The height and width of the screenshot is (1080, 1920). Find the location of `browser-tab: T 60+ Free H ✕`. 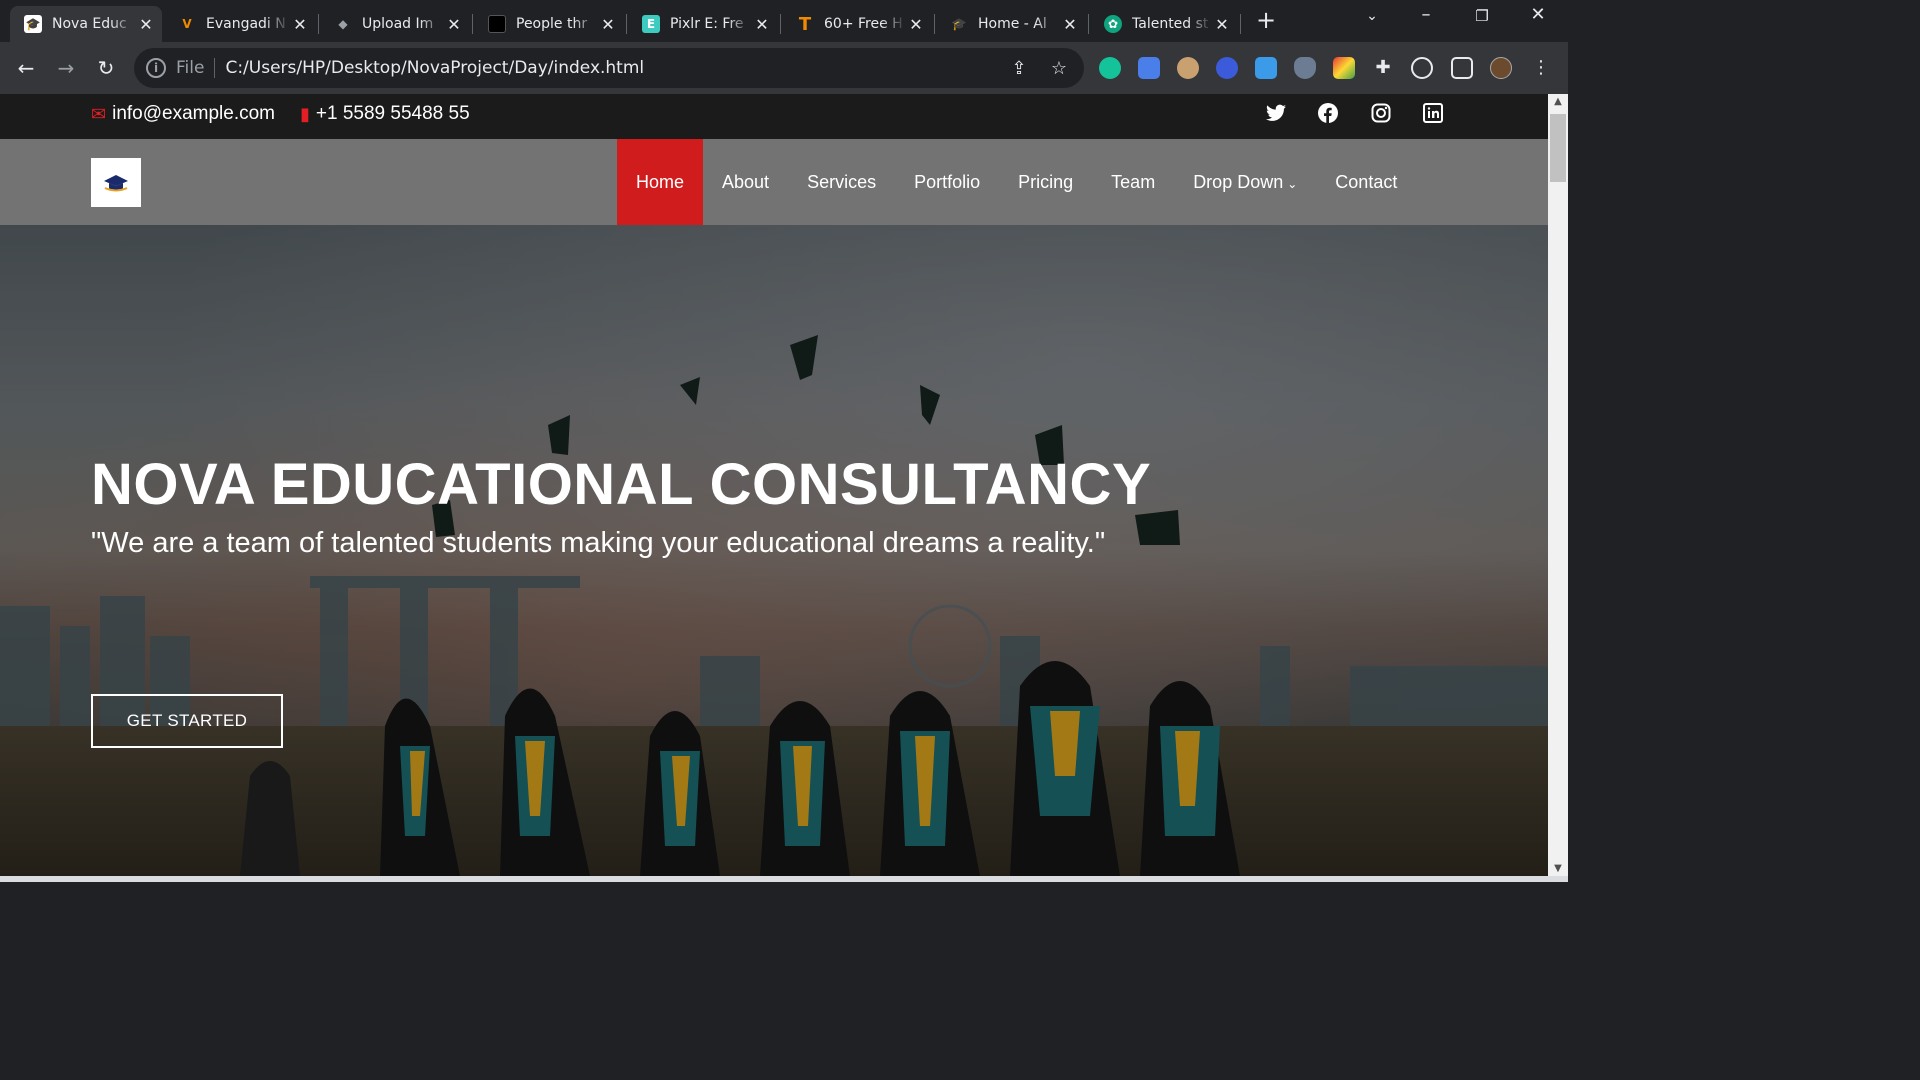

browser-tab: T 60+ Free H ✕ is located at coordinates (857, 24).